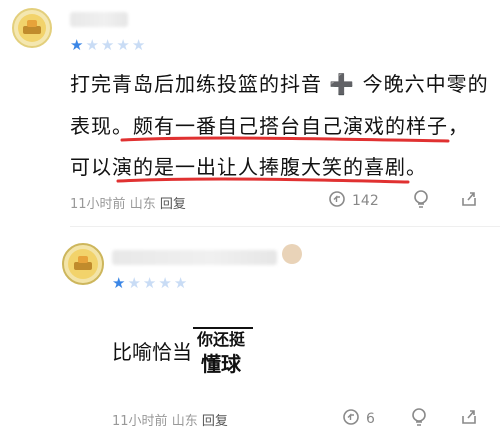 This screenshot has width=500, height=440. I want to click on user-avatar, so click(83, 264).